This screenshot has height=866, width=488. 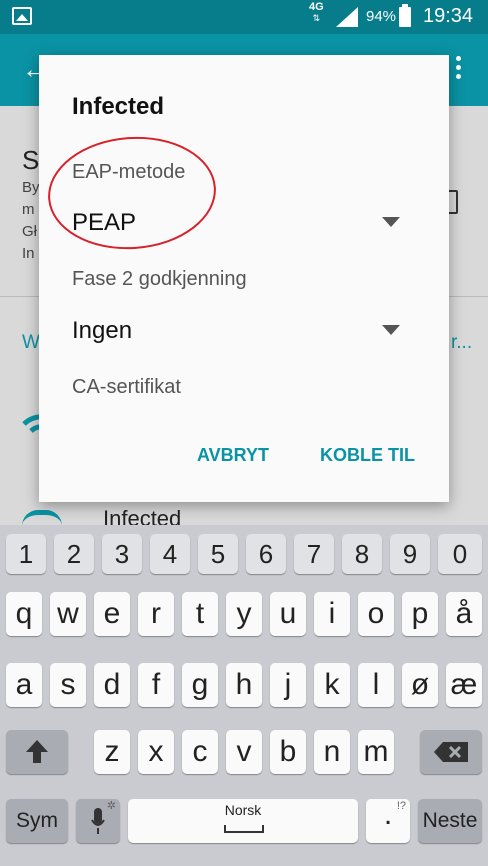 What do you see at coordinates (28, 209) in the screenshot?
I see `background-text: m` at bounding box center [28, 209].